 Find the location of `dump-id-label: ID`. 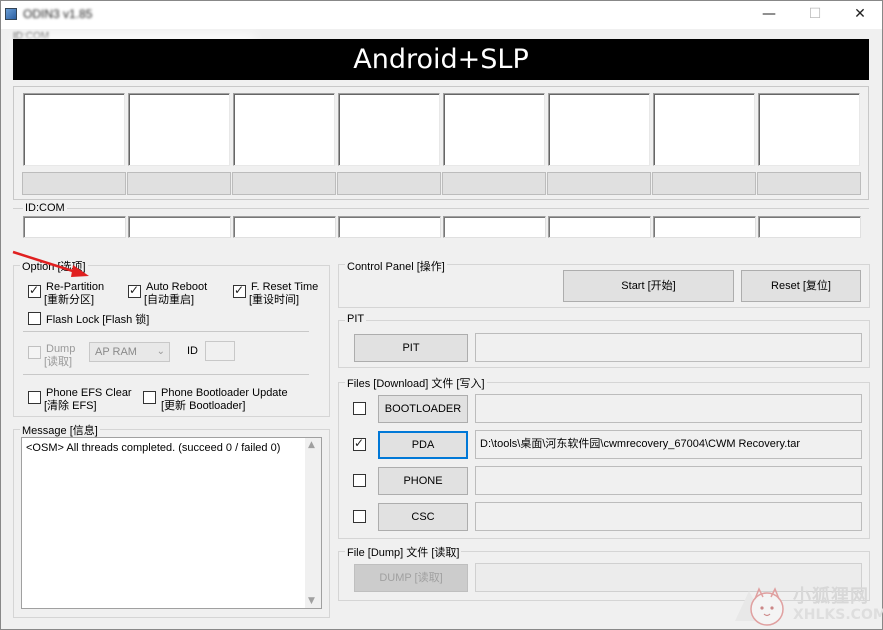

dump-id-label: ID is located at coordinates (192, 351).